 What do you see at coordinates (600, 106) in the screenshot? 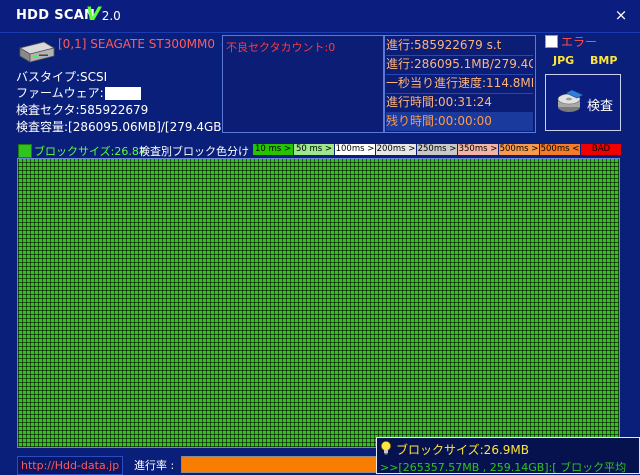
I see `scan-button-label: 検査` at bounding box center [600, 106].